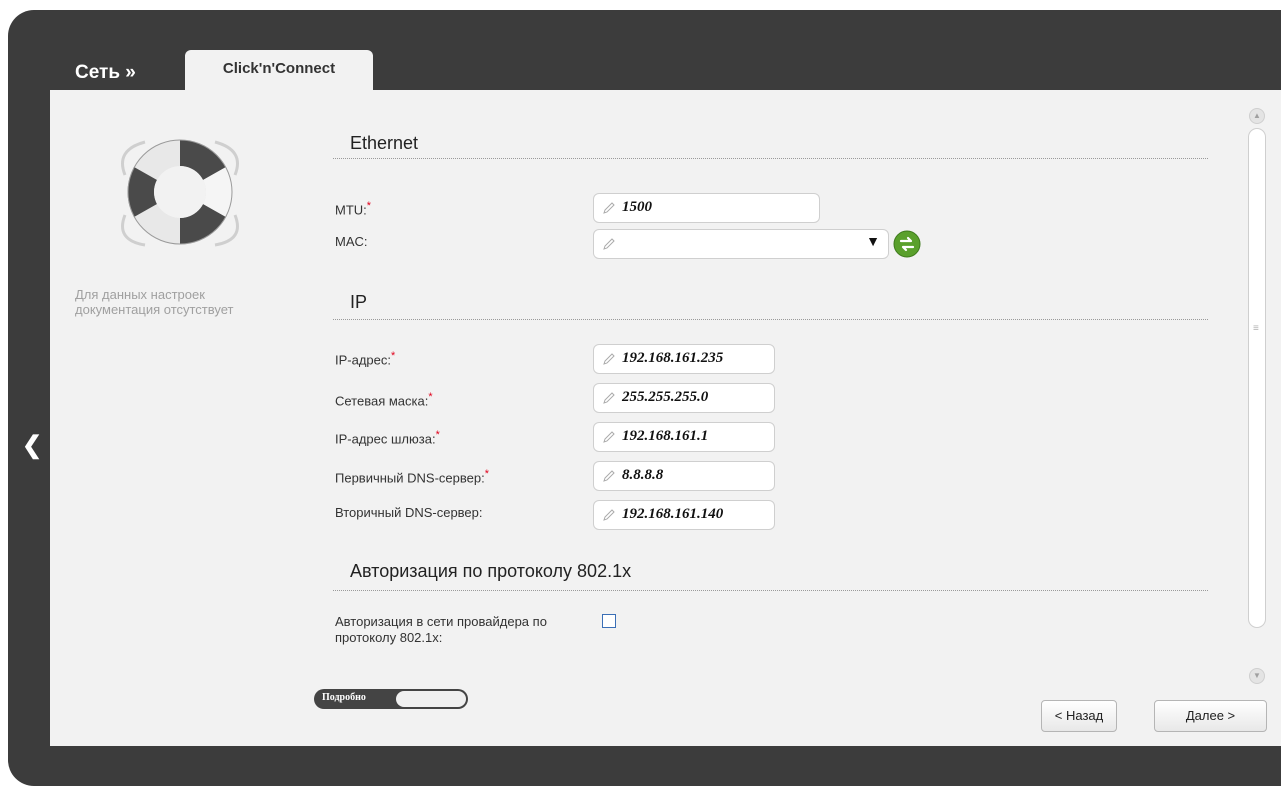 This screenshot has width=1281, height=790. Describe the element at coordinates (637, 207) in the screenshot. I see `mtu-value: 1500` at that location.